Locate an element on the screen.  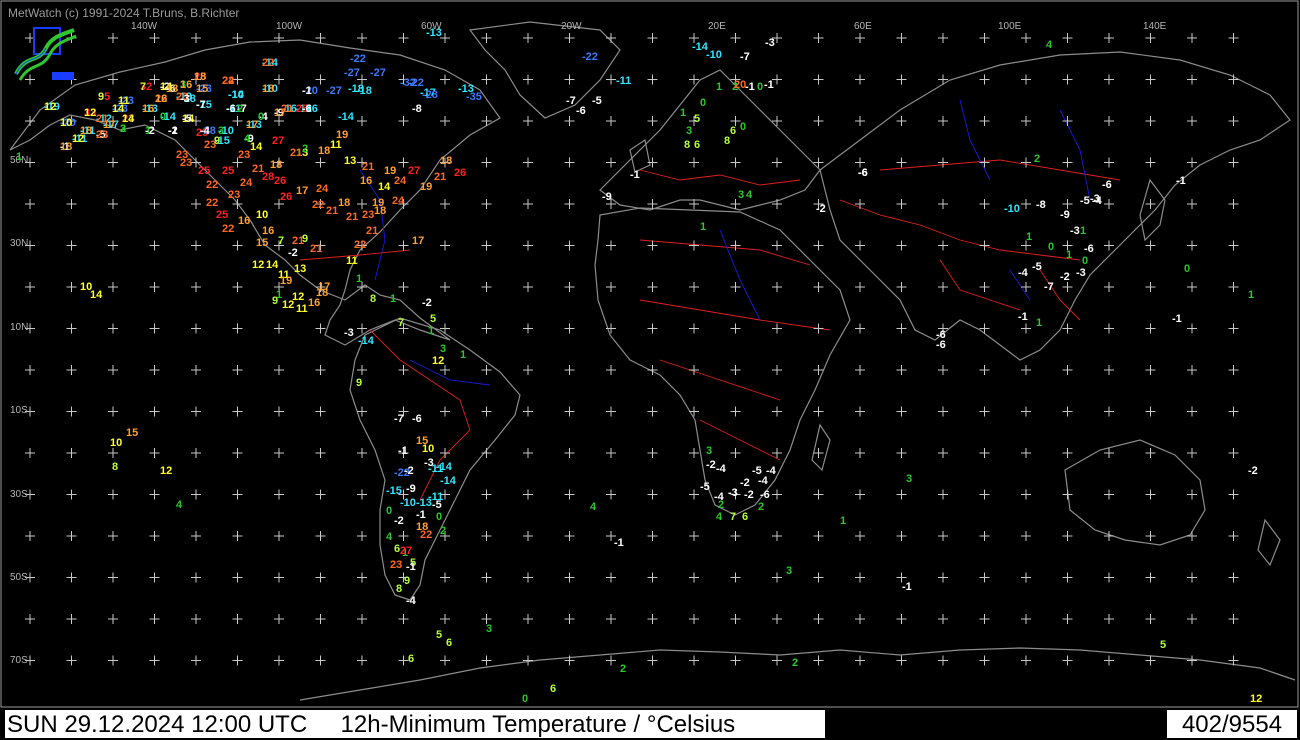
station-temperature: 28 is located at coordinates (268, 177).